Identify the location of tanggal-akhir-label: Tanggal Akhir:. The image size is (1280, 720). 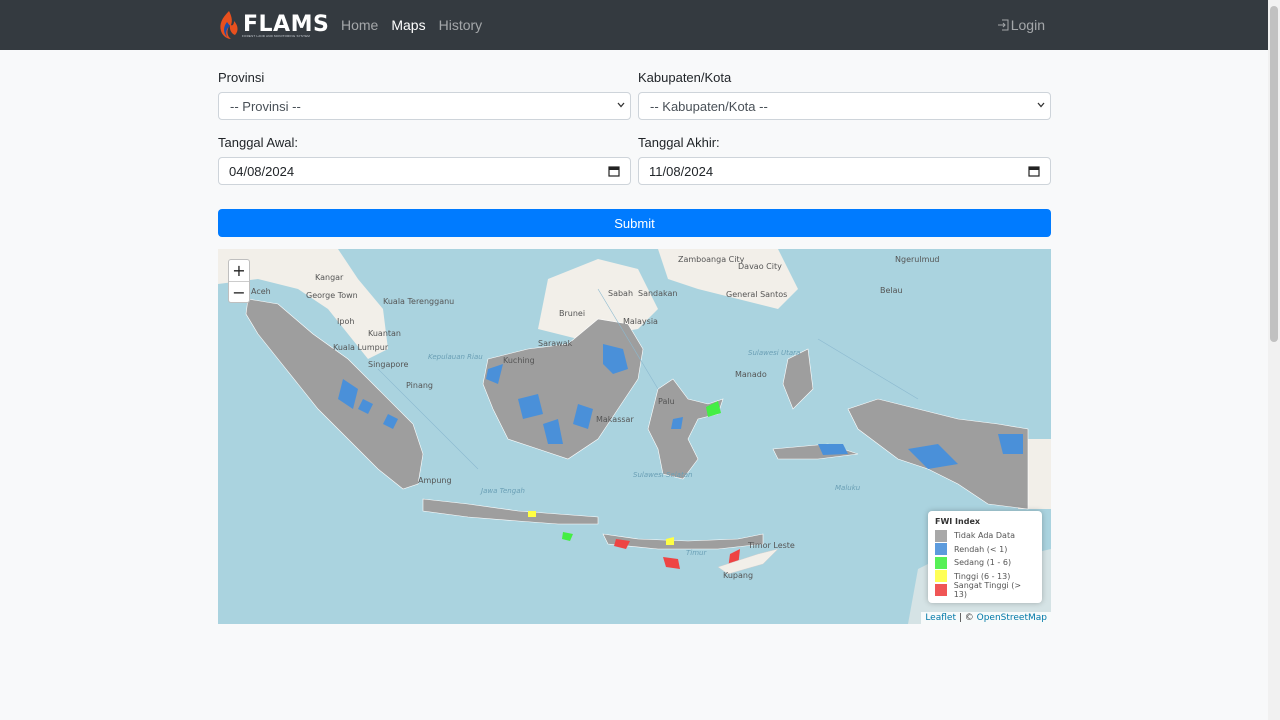
(679, 142).